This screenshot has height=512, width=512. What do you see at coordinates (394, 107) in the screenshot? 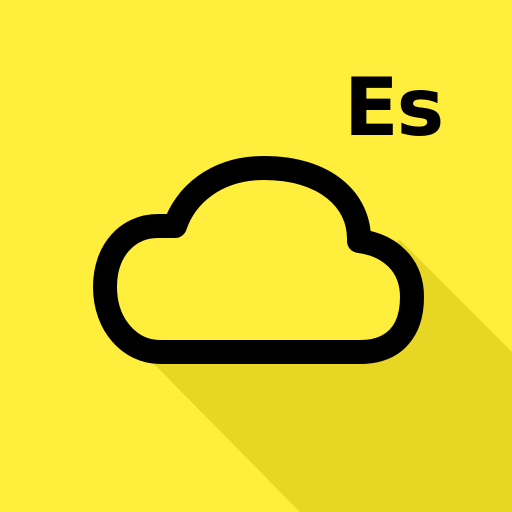
I see `language-badge: Es` at bounding box center [394, 107].